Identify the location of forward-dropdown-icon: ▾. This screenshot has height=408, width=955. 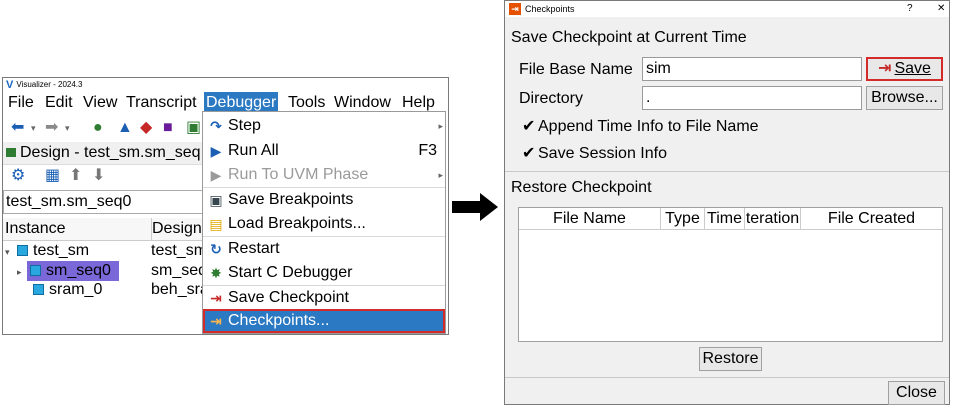
(67, 128).